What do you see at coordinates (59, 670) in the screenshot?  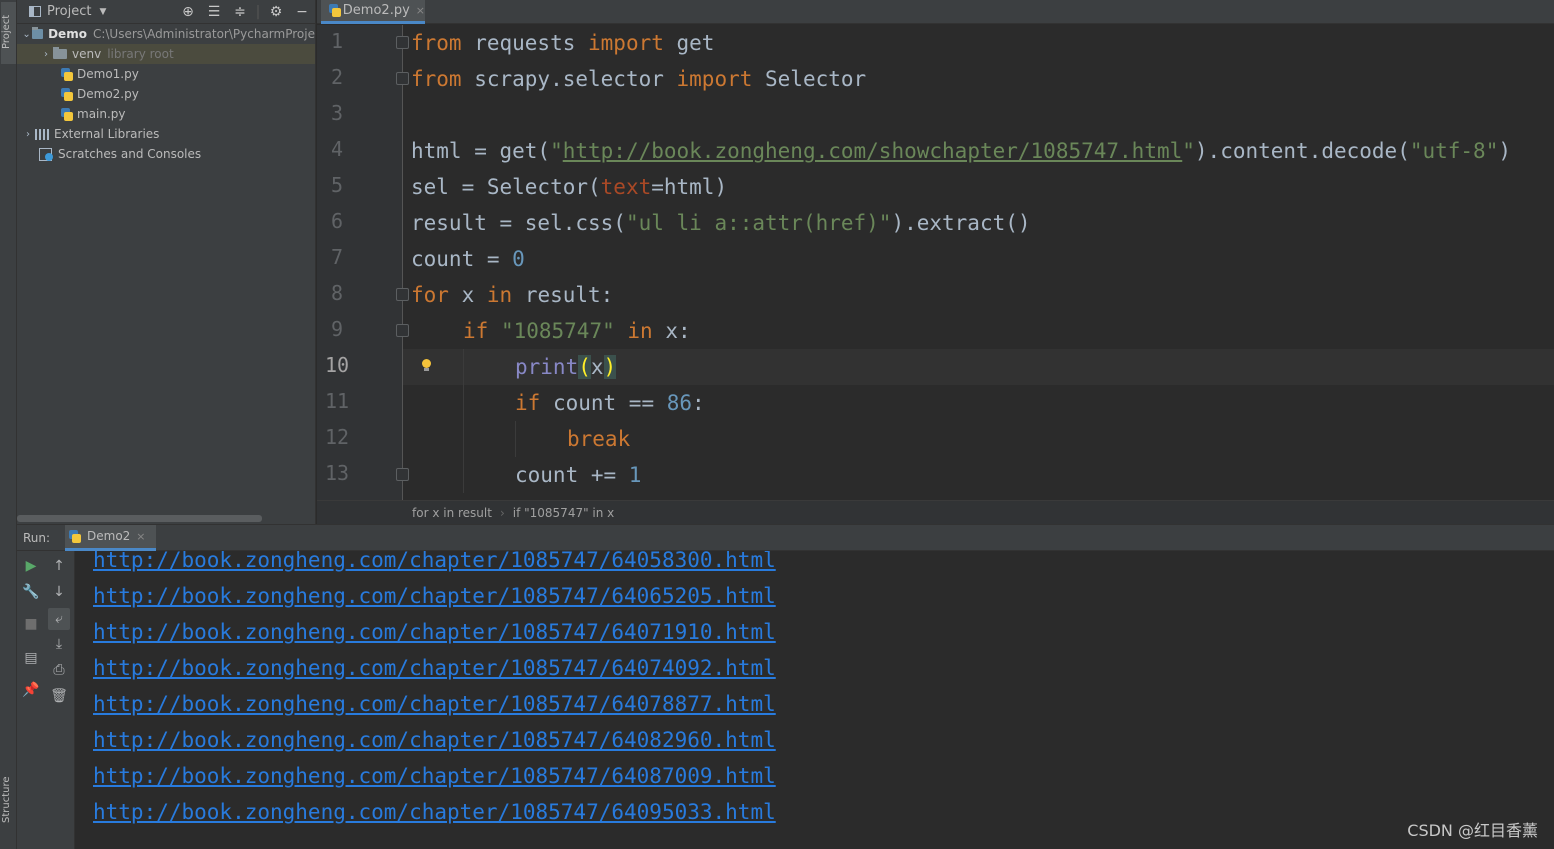 I see `print-icon: ⎙` at bounding box center [59, 670].